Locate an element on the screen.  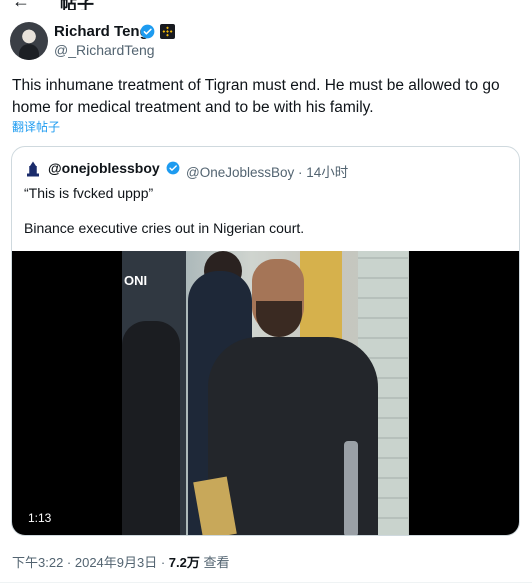
tweet-meta: 下午3:22 · 2024年9月3日 · 7.2万 查看 is located at coordinates (121, 561).